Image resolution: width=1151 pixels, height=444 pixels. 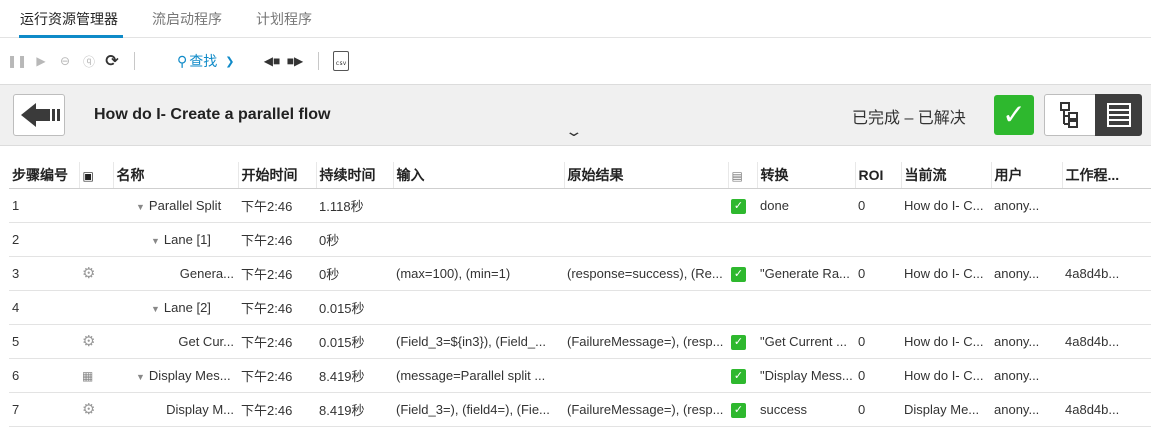 What do you see at coordinates (39, 115) in the screenshot?
I see `back-button` at bounding box center [39, 115].